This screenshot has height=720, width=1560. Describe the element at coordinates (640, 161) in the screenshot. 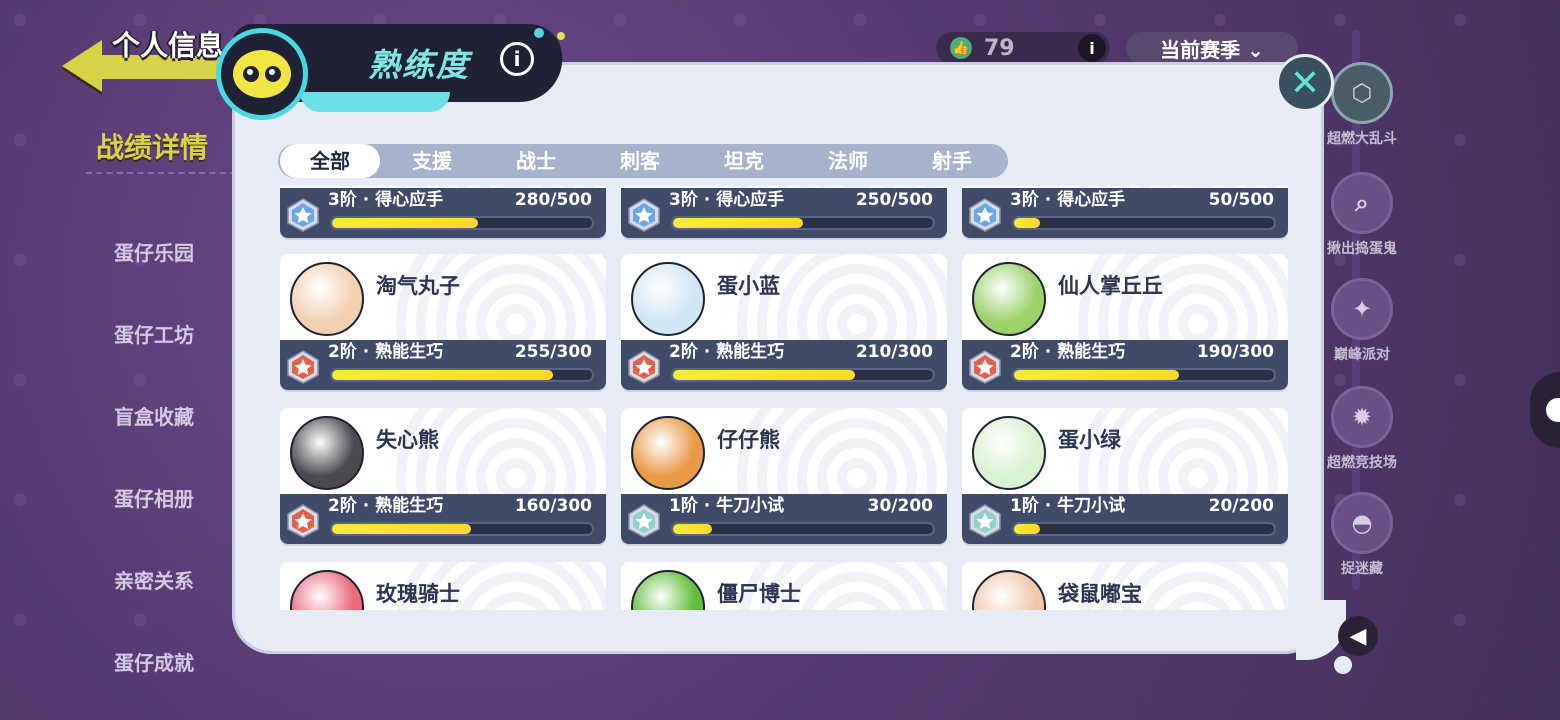

I see `tab-assassin: 刺客` at that location.